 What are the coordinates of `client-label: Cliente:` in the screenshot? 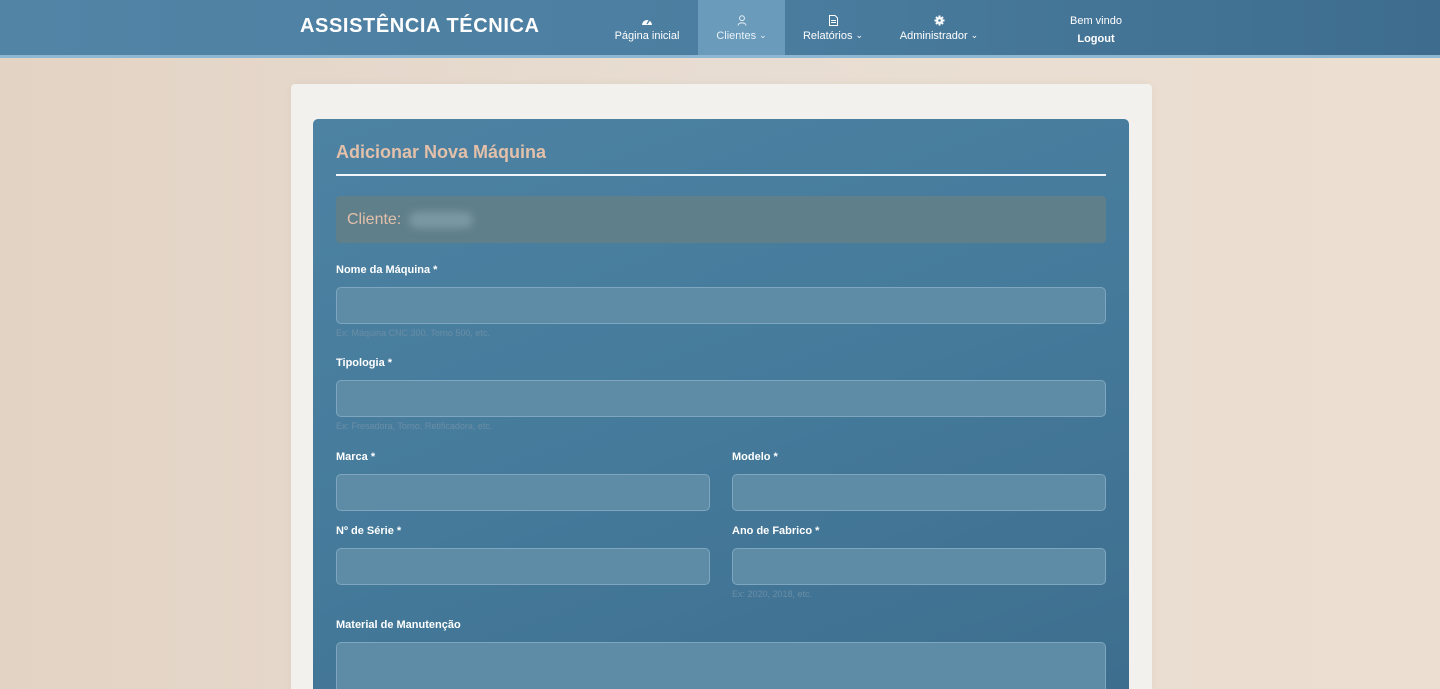 It's located at (374, 219).